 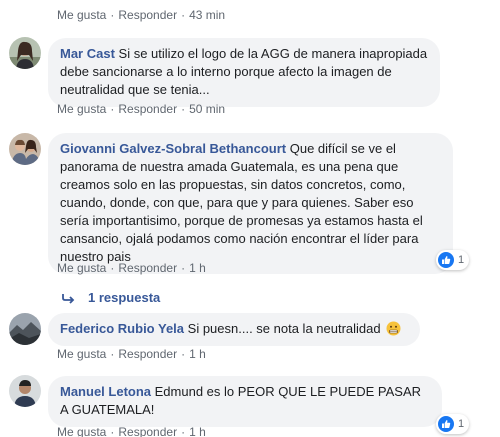 What do you see at coordinates (207, 15) in the screenshot?
I see `timestamp: 43 min` at bounding box center [207, 15].